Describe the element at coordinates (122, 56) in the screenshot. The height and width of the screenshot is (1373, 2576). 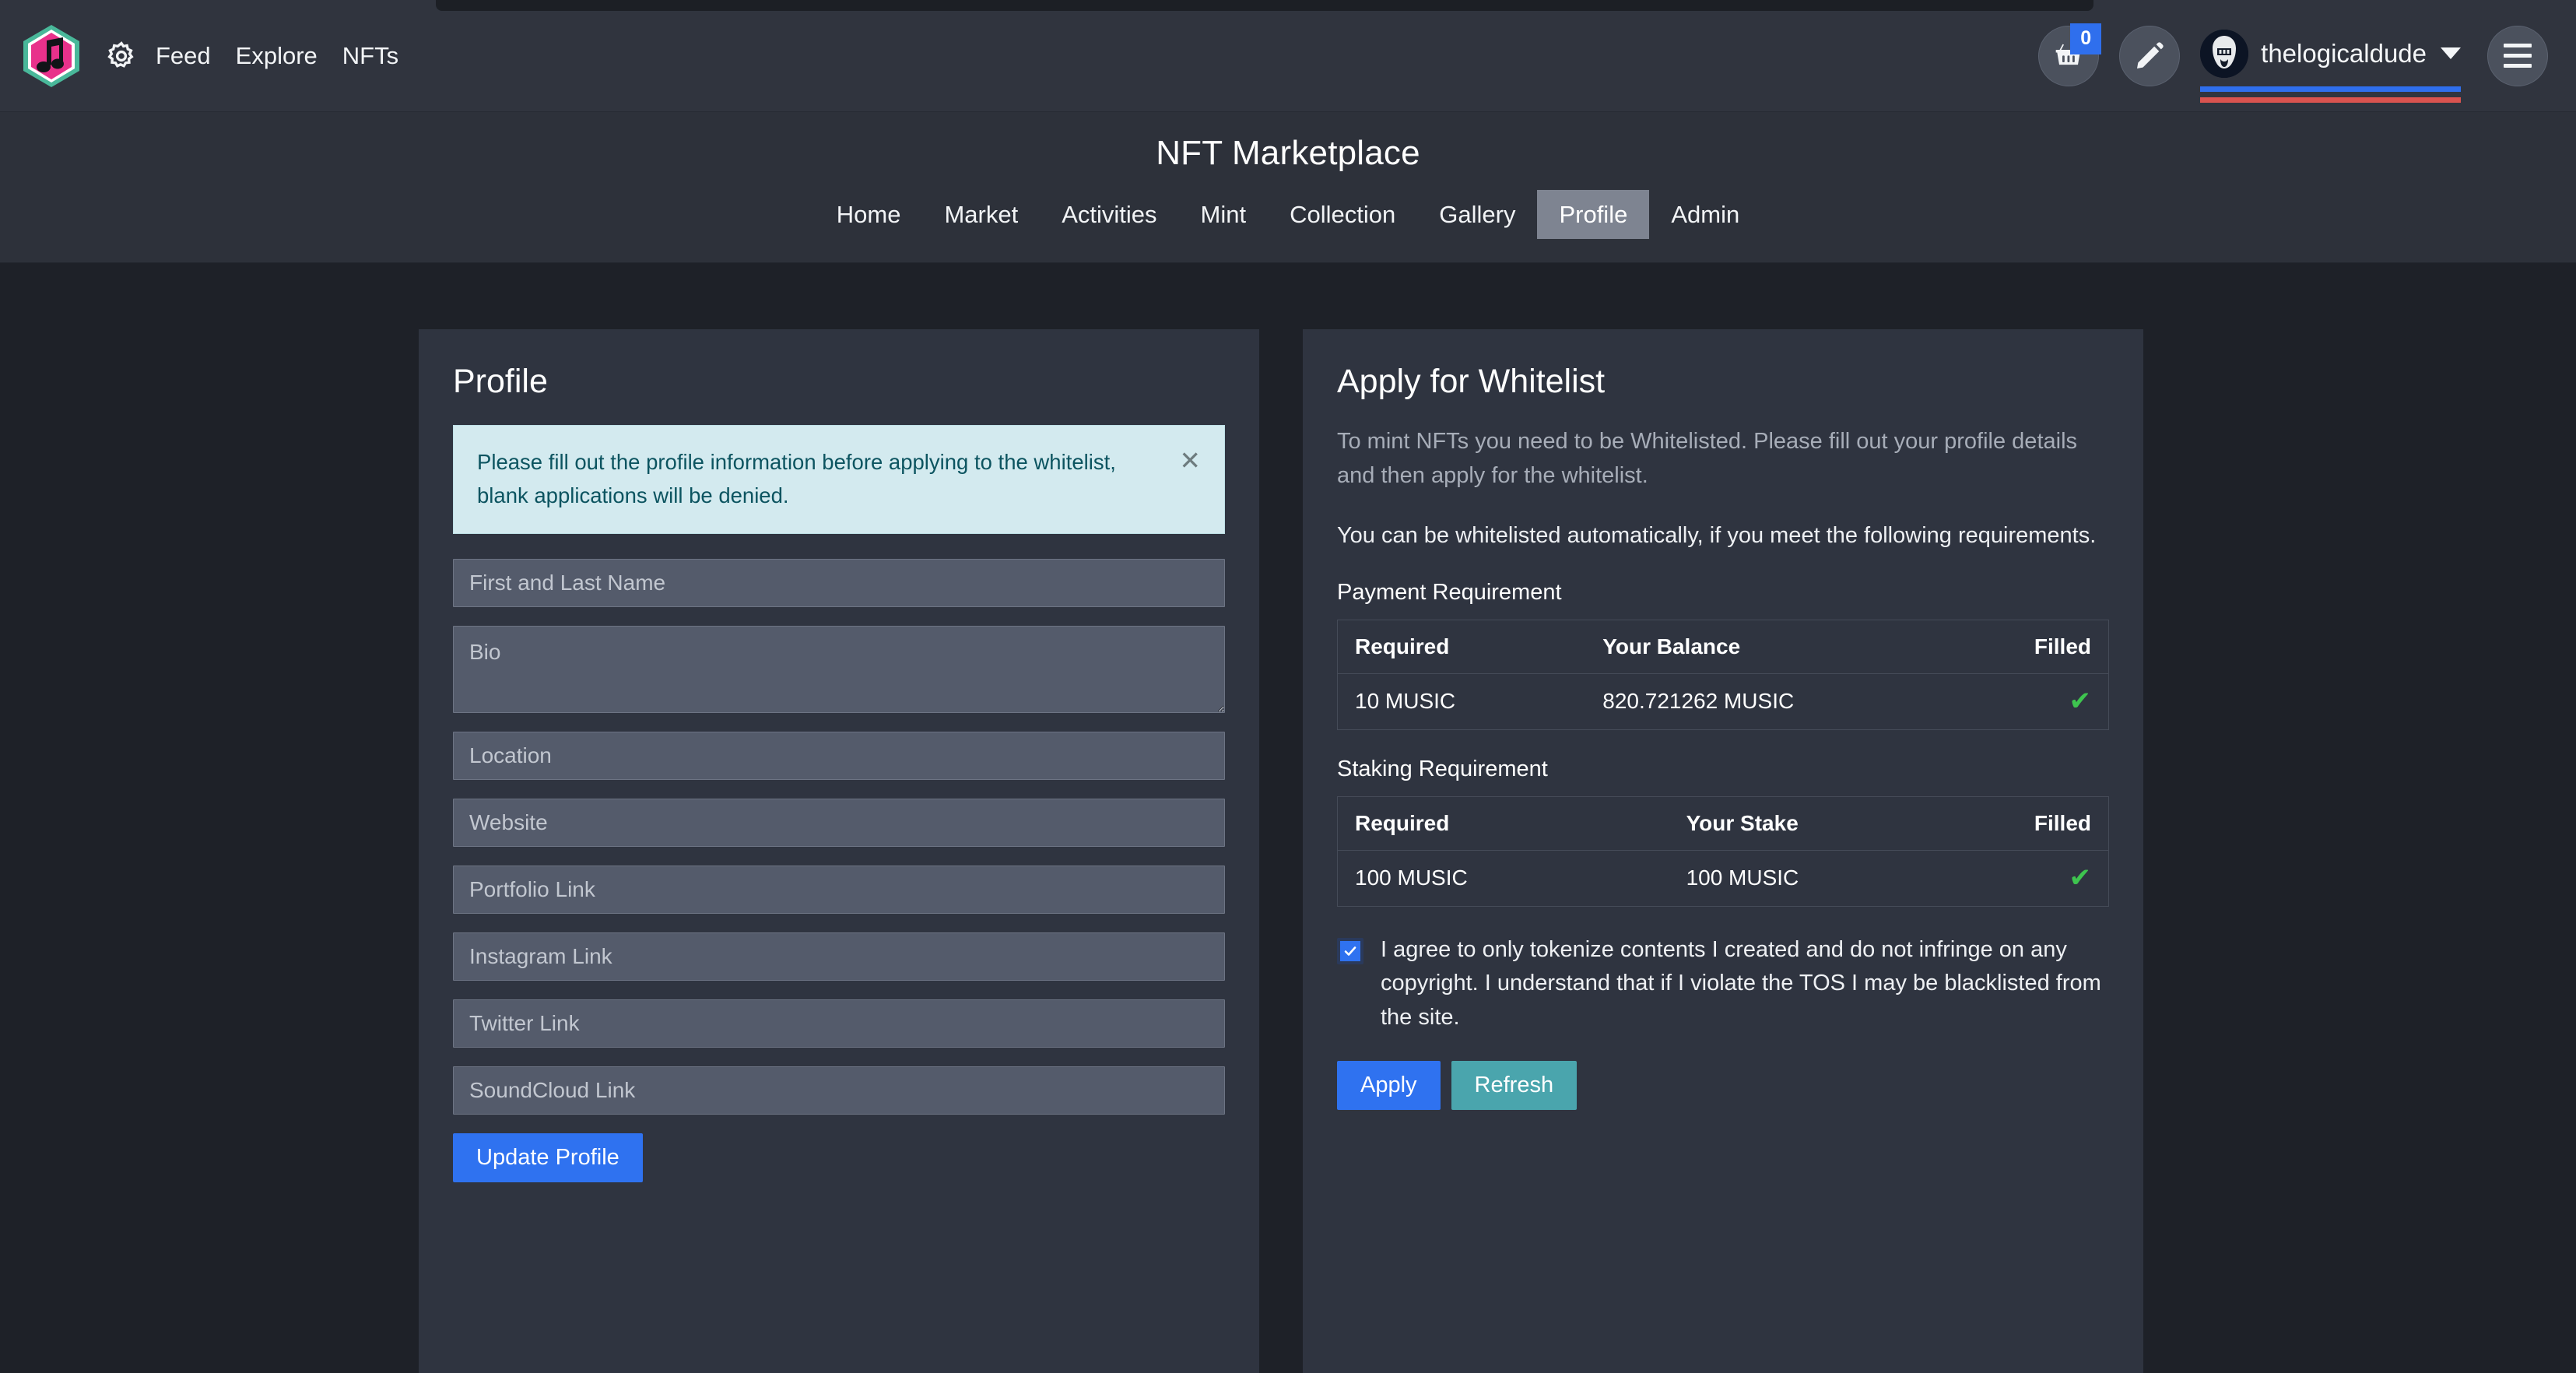
I see `gear-icon` at that location.